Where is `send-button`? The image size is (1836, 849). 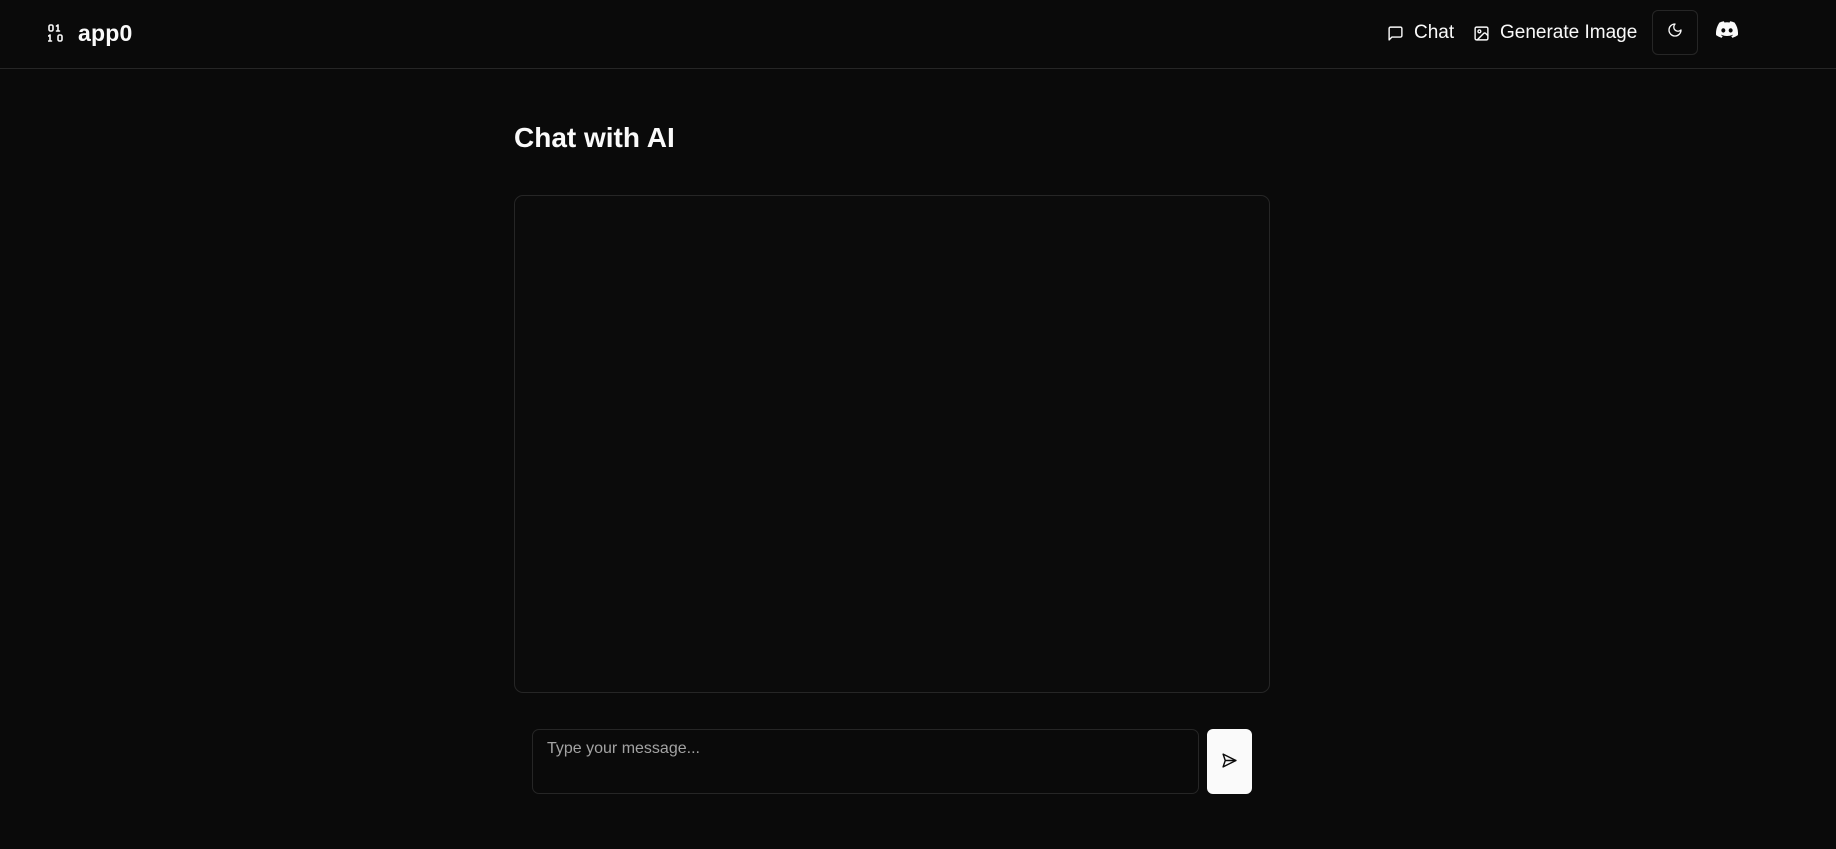
send-button is located at coordinates (1229, 761).